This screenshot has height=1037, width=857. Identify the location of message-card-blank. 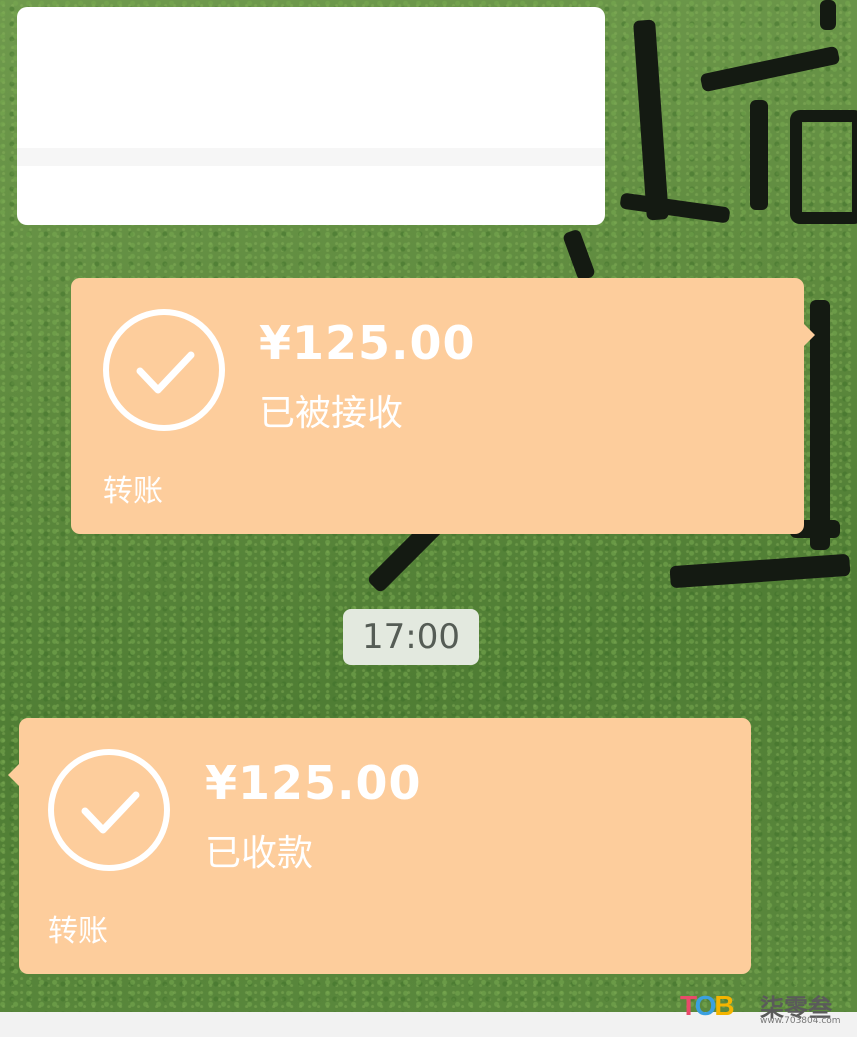
(311, 116).